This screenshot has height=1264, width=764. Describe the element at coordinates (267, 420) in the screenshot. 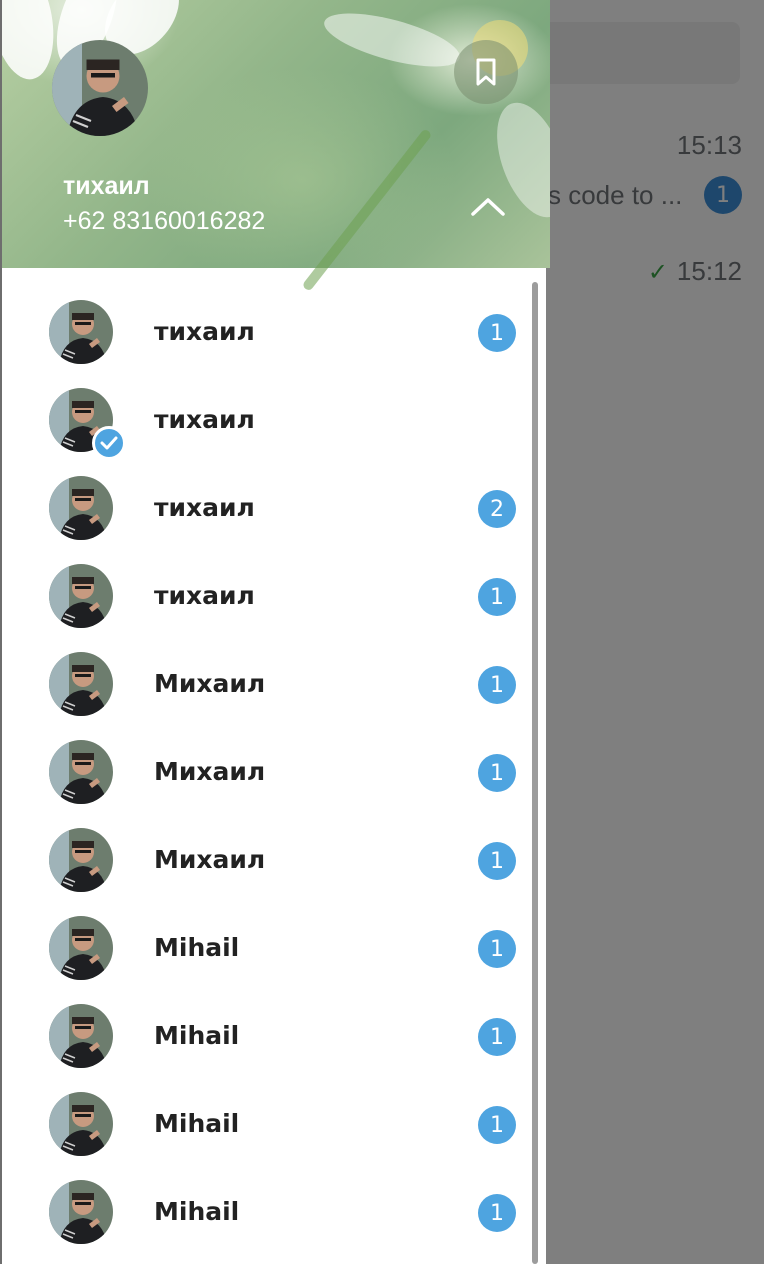

I see `account-item: тихаил` at that location.